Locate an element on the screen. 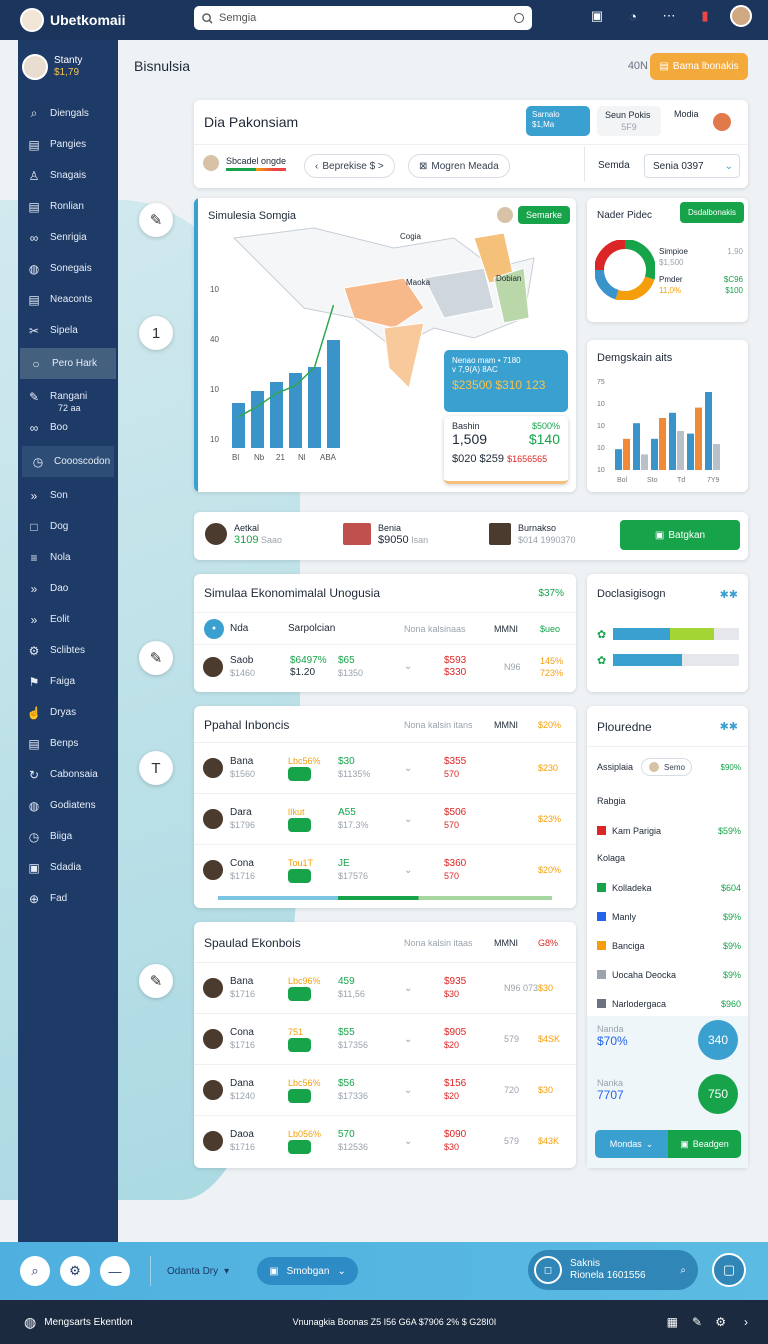 The width and height of the screenshot is (768, 1344). sidebar-item-biiga: ◷ Biiga is located at coordinates (68, 836).